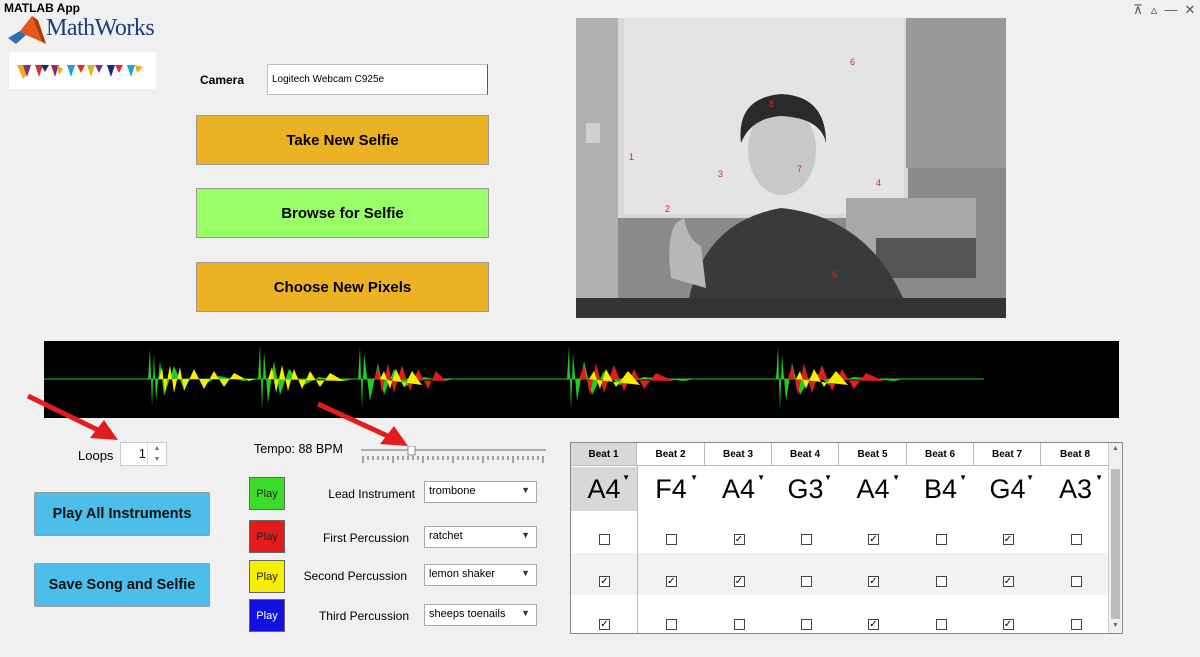  What do you see at coordinates (1171, 9) in the screenshot?
I see `minimize-icon: —` at bounding box center [1171, 9].